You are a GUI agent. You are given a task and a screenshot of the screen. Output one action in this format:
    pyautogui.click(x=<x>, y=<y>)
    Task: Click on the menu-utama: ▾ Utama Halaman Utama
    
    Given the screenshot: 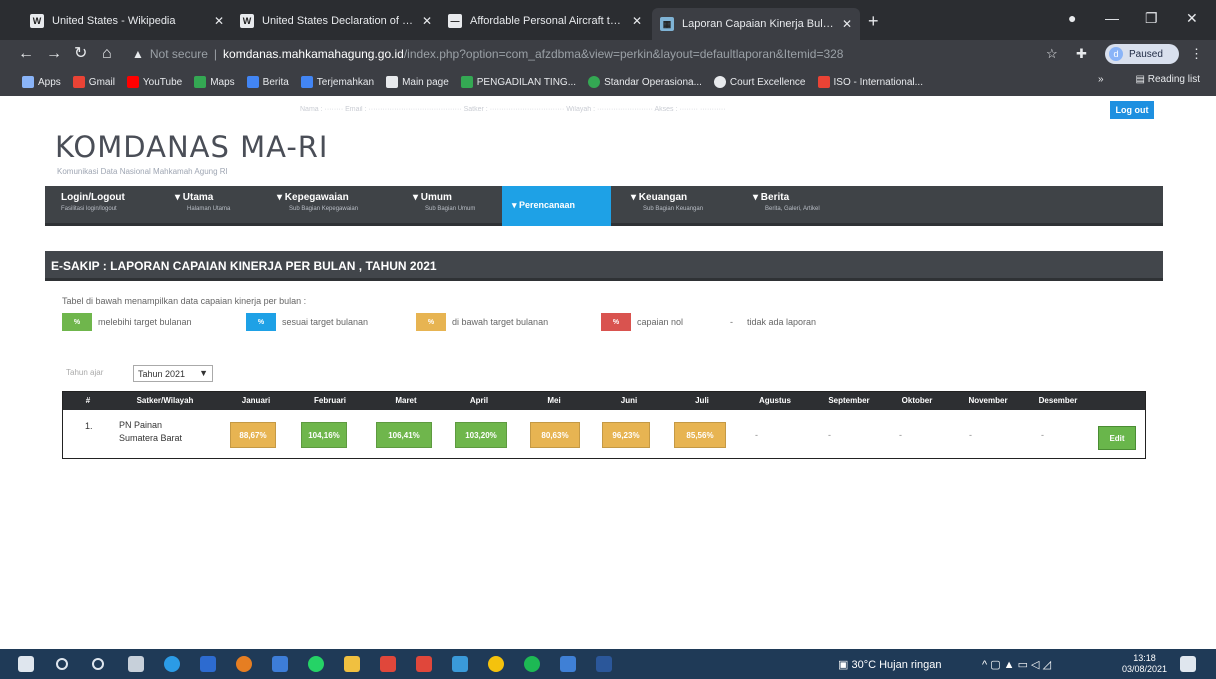 What is the action you would take?
    pyautogui.click(x=215, y=206)
    